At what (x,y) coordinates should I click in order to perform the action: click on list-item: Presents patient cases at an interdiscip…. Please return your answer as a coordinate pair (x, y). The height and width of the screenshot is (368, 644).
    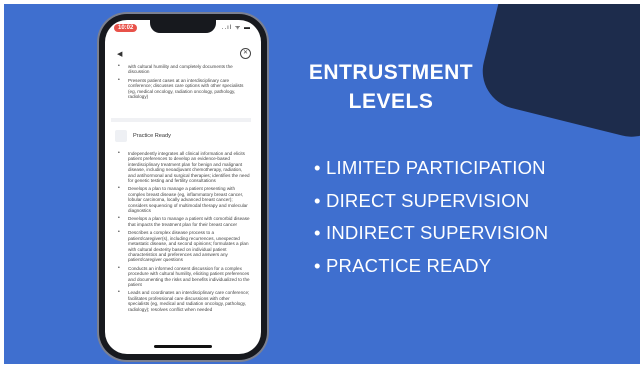
    Looking at the image, I should click on (181, 89).